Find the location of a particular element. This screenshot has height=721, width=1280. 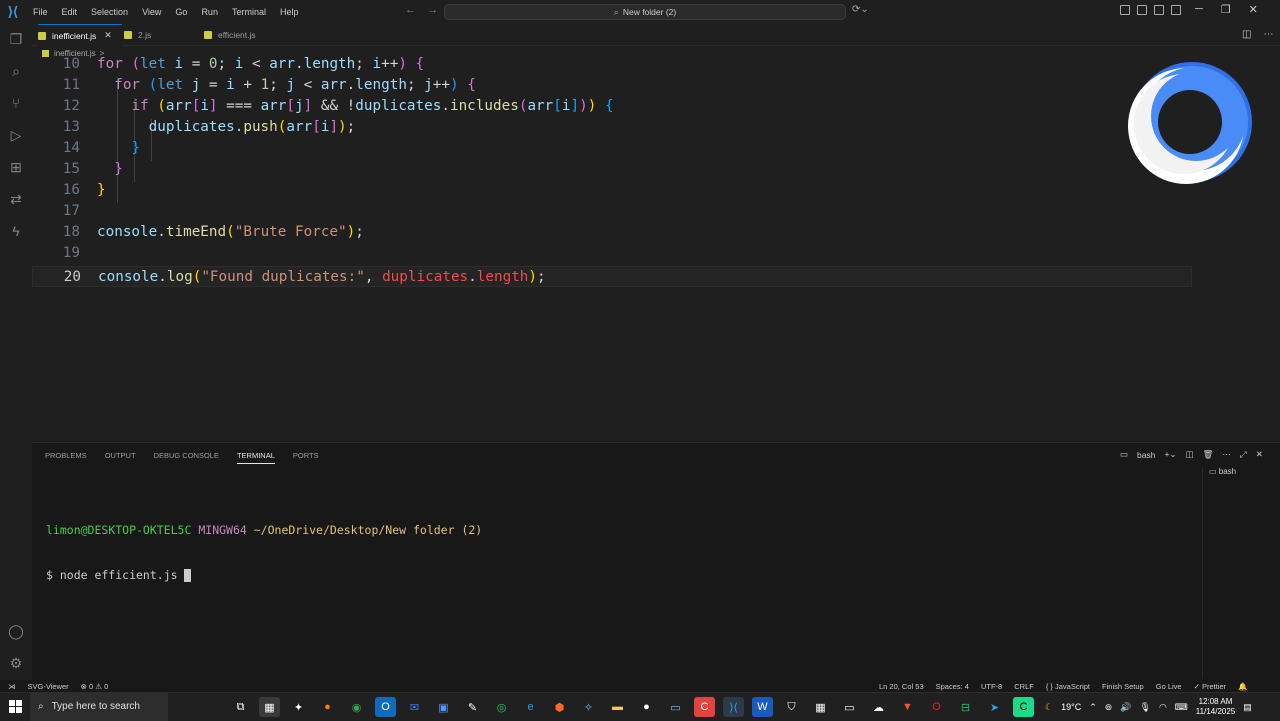

split-editor-icon: ◫ is located at coordinates (1246, 34).